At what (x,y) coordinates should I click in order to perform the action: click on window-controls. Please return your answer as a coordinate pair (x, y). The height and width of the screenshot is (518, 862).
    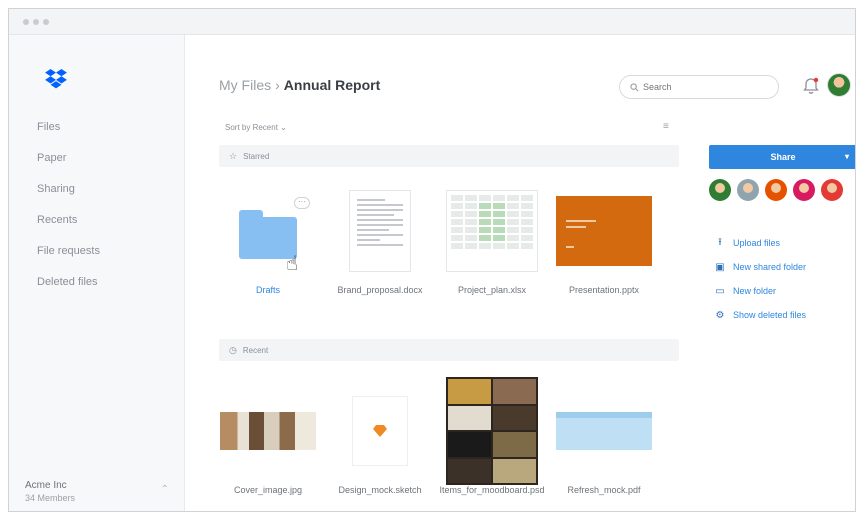
    Looking at the image, I should click on (36, 22).